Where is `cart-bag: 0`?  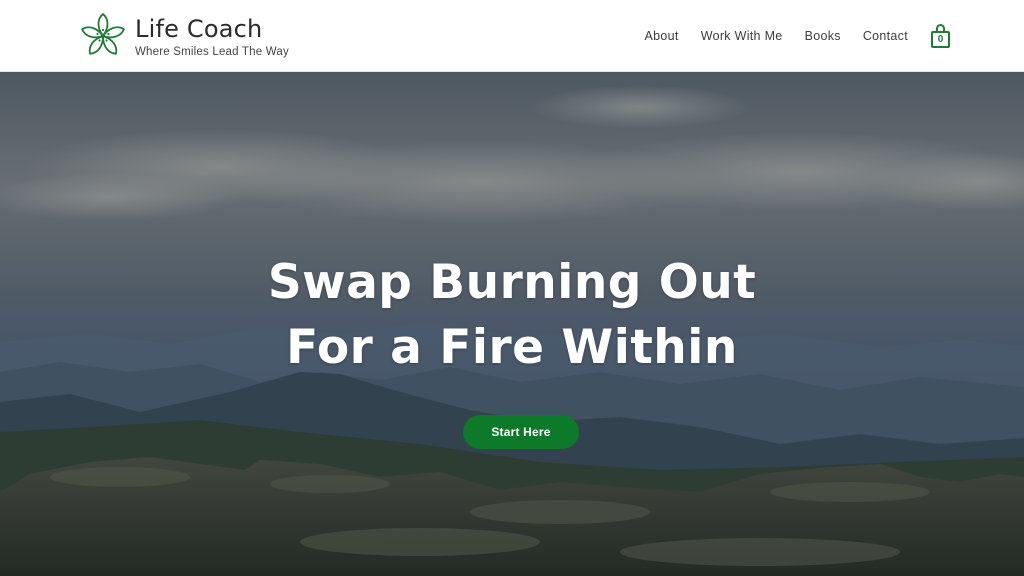
cart-bag: 0 is located at coordinates (940, 39).